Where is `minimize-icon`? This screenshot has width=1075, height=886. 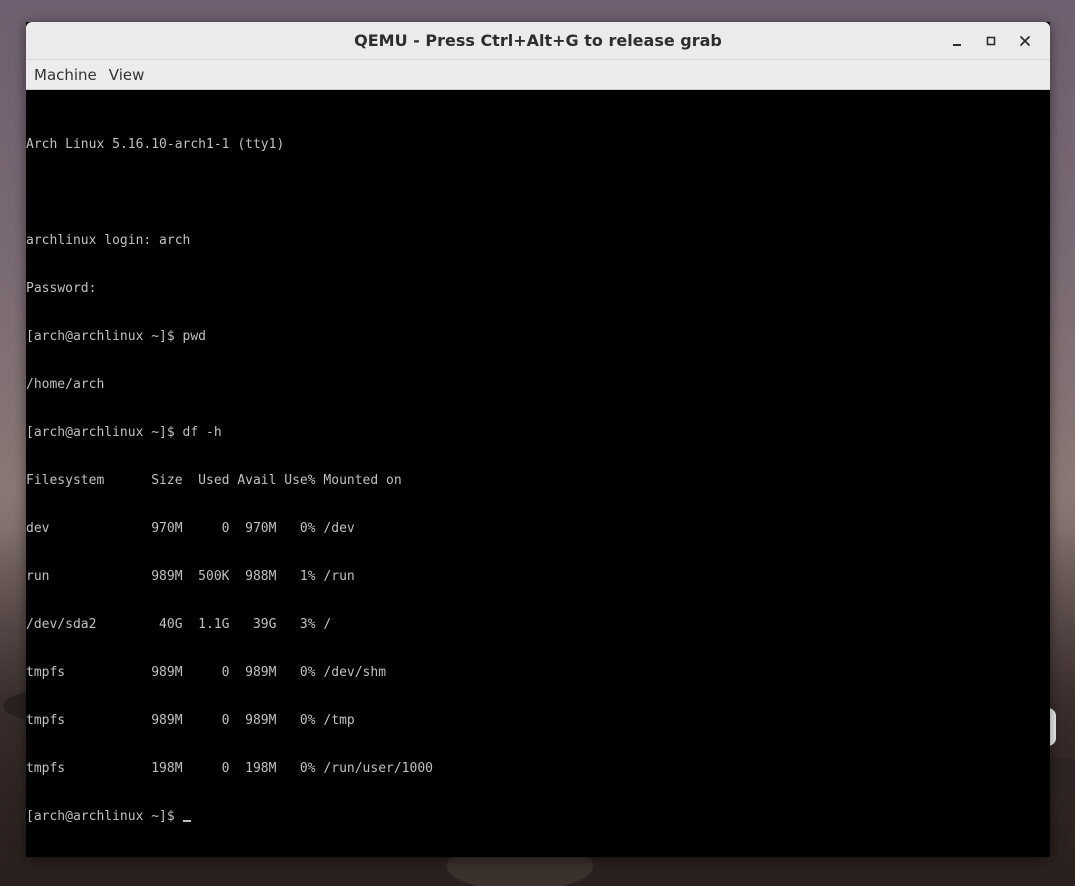 minimize-icon is located at coordinates (957, 44).